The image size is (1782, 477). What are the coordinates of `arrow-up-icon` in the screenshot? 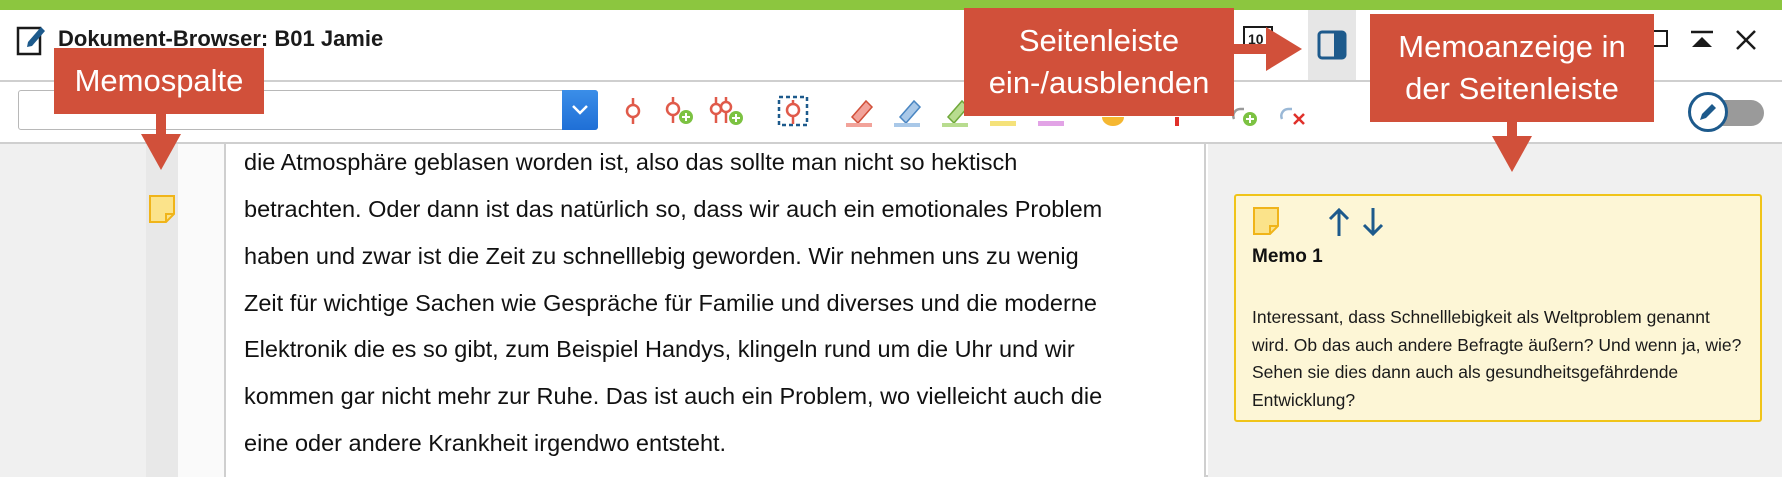 It's located at (1339, 222).